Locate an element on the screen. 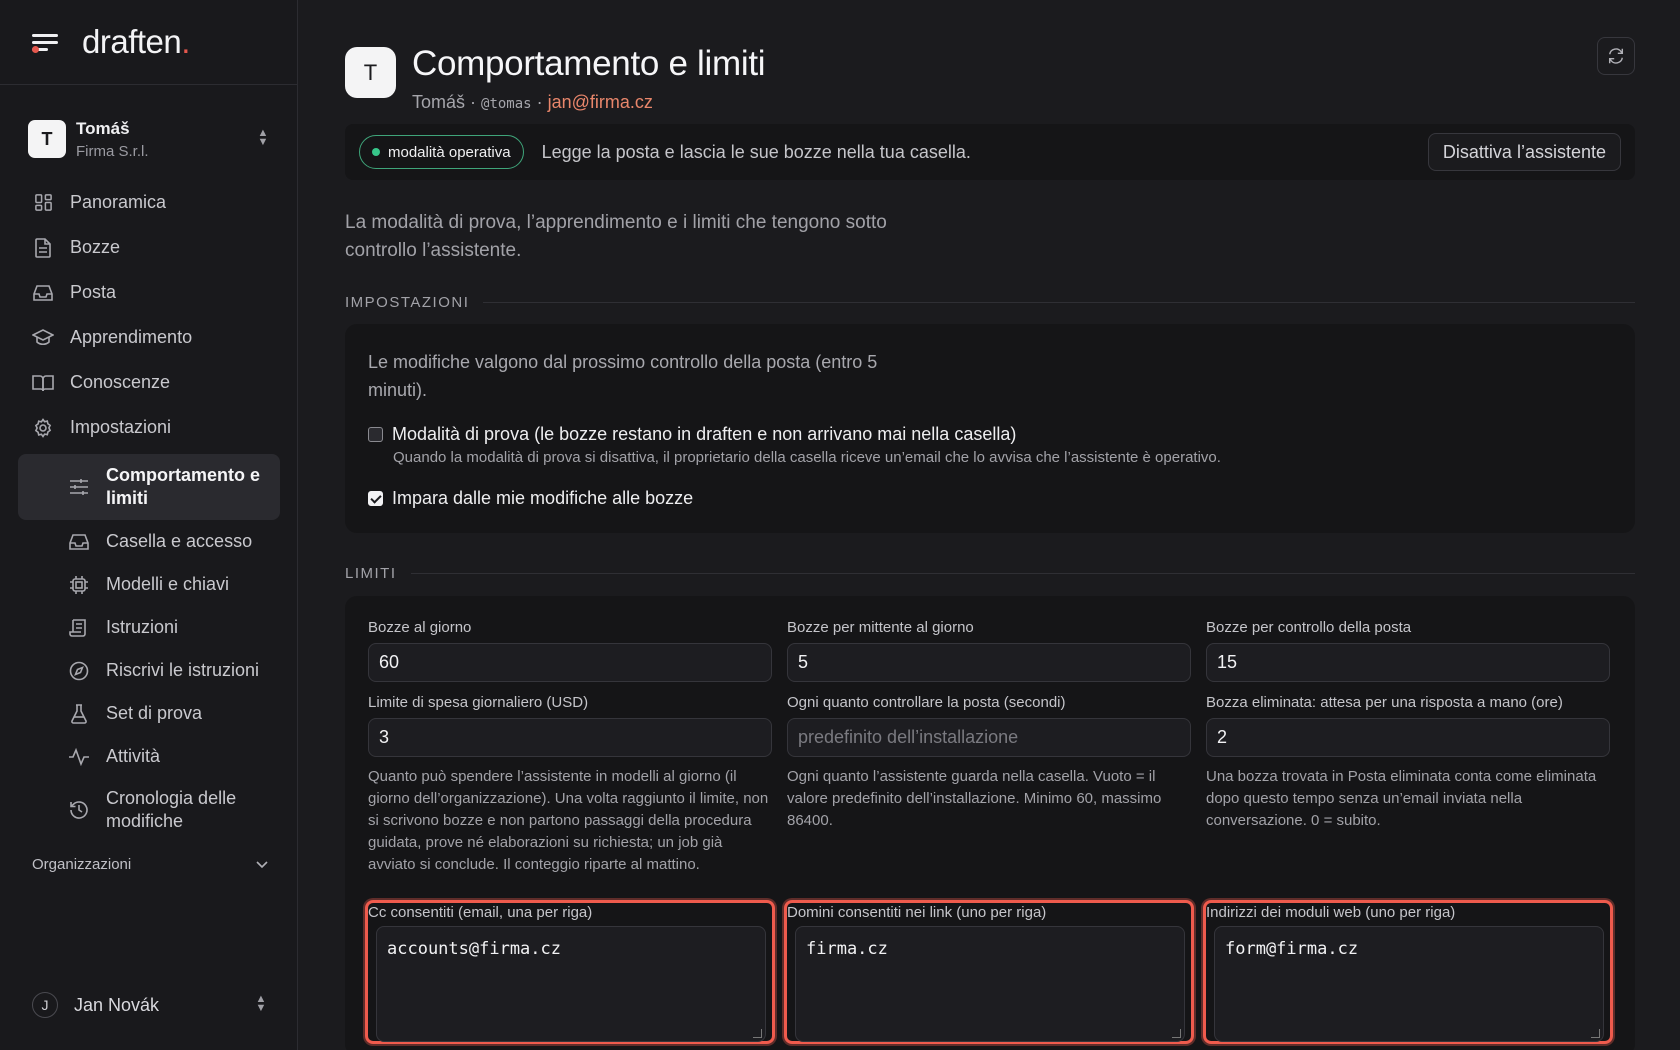 The width and height of the screenshot is (1680, 1050). status-dot-icon is located at coordinates (376, 152).